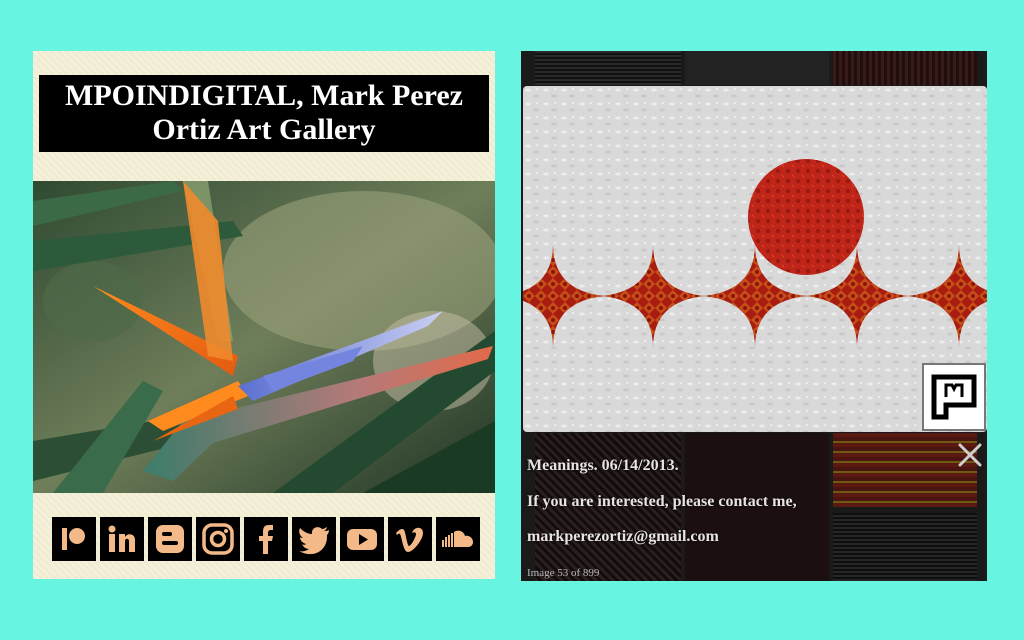 Image resolution: width=1024 pixels, height=640 pixels. I want to click on gallery-title-line1: MPOINDIGITAL, Mark Perez, so click(264, 95).